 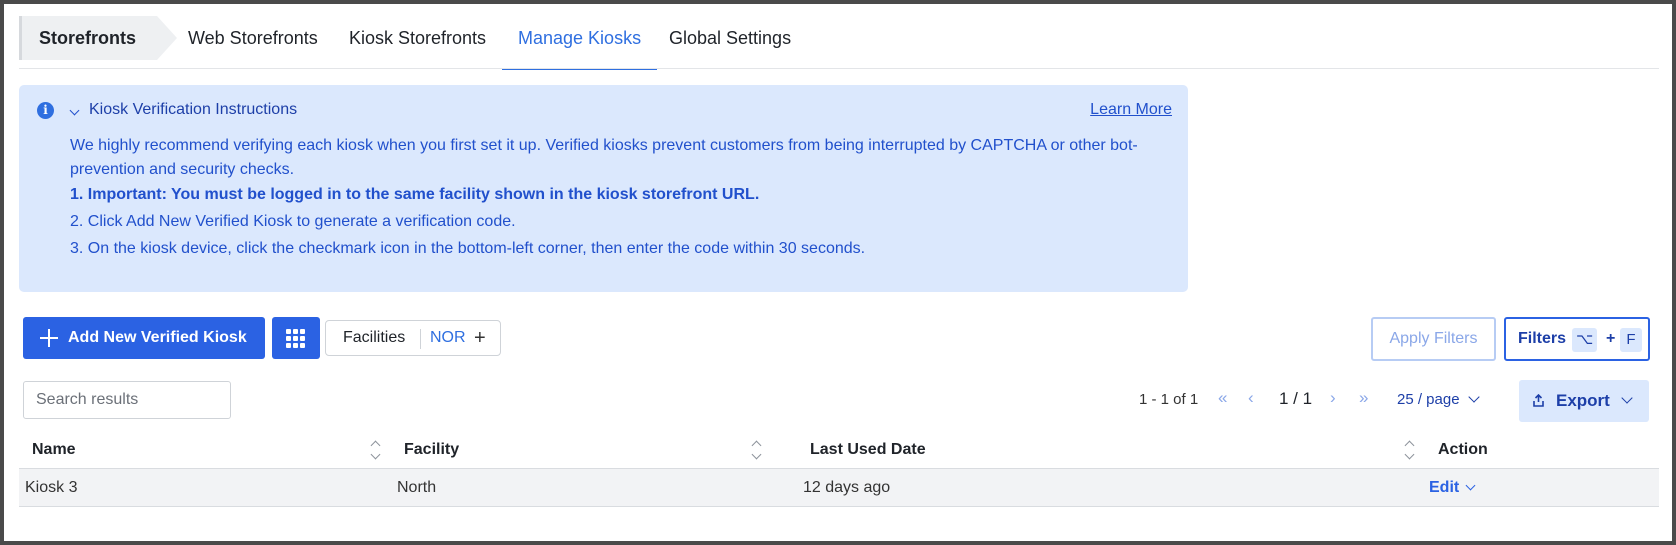 I want to click on facilities-filter-pill: Facilities NOR +, so click(x=413, y=338).